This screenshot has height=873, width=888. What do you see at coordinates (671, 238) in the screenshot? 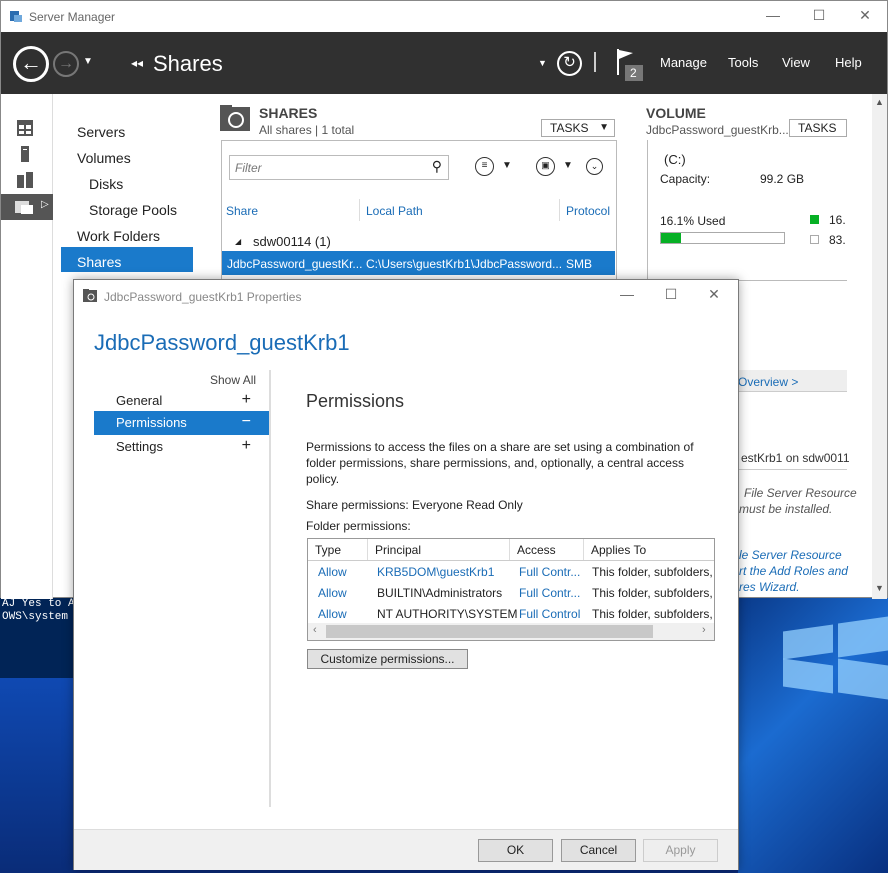
I see `usage-bar-fill` at bounding box center [671, 238].